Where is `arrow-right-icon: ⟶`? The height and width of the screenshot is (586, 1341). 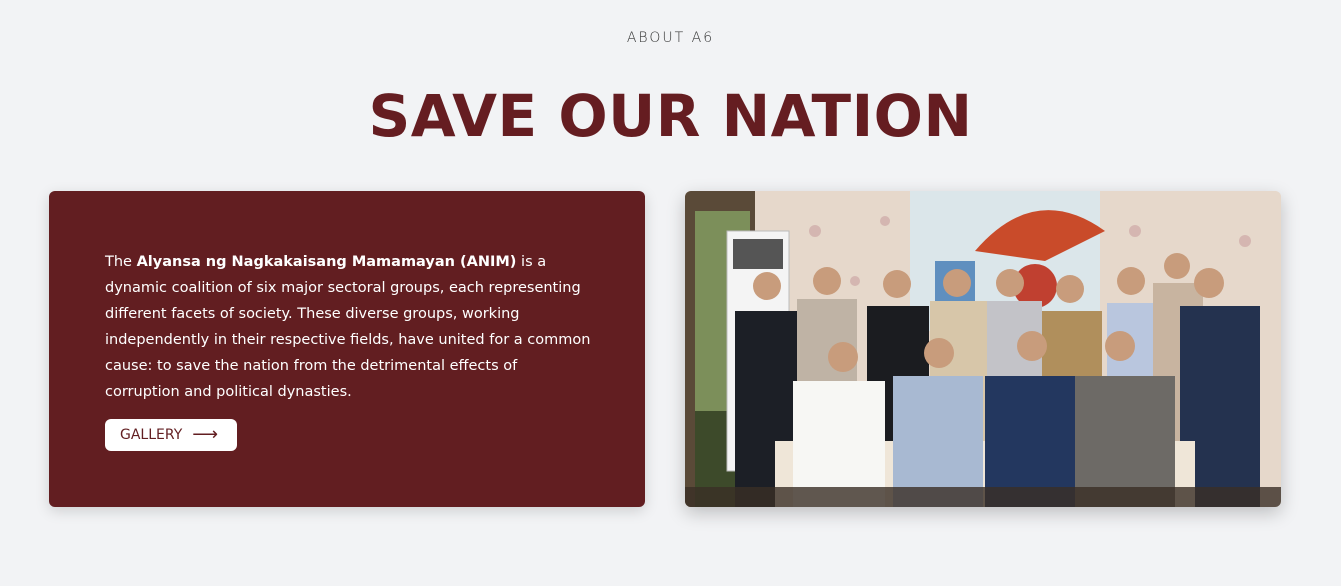
arrow-right-icon: ⟶ is located at coordinates (205, 434).